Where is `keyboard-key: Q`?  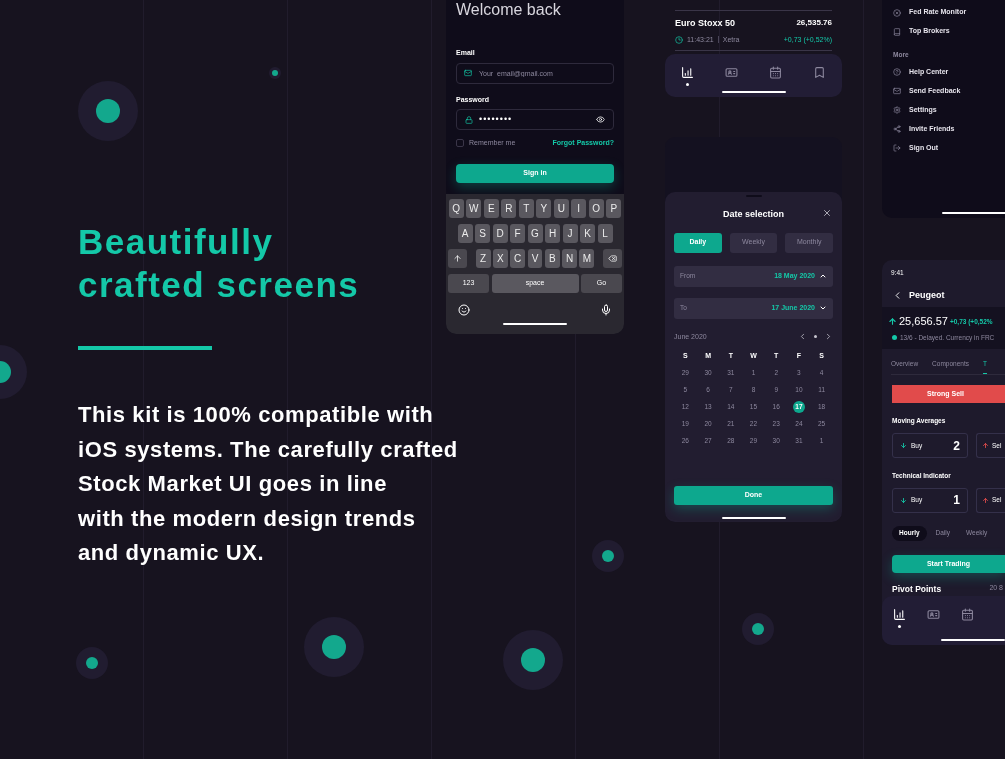 keyboard-key: Q is located at coordinates (456, 208).